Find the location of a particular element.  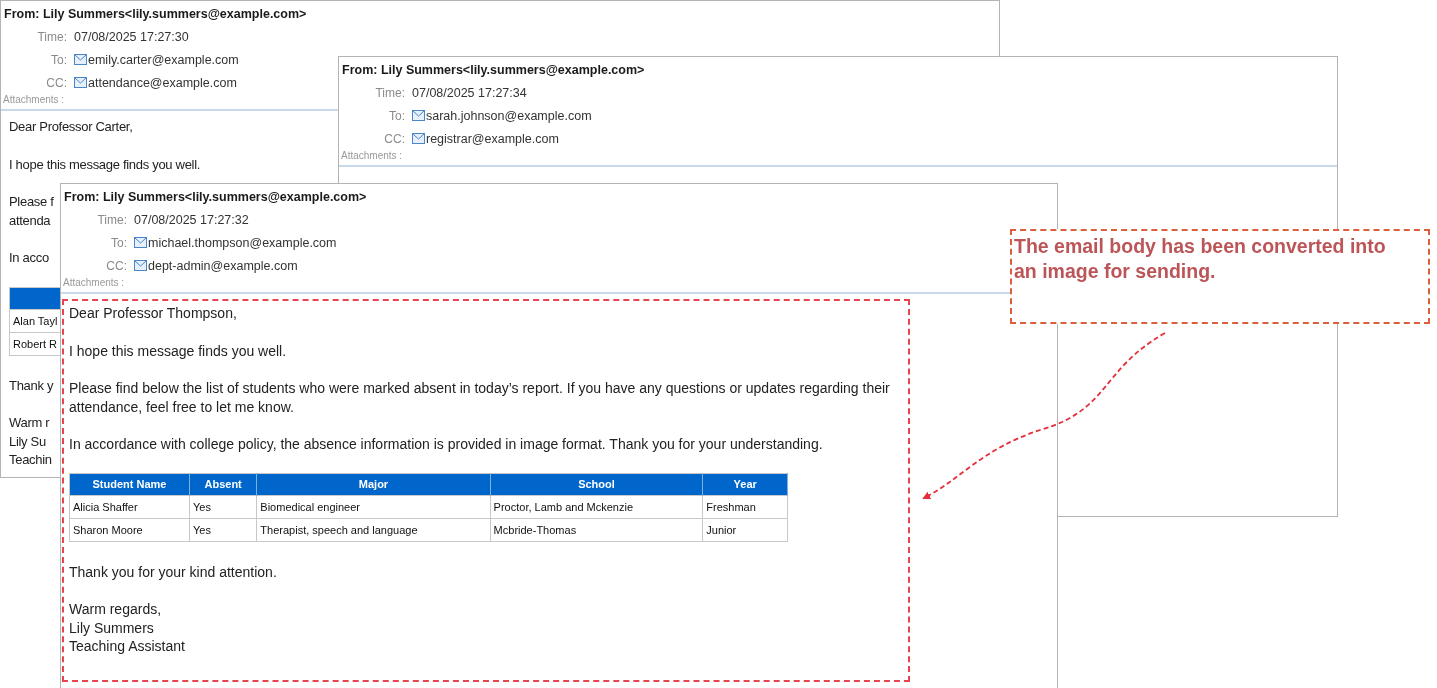

body-text: Teaching Assistant is located at coordinates (127, 646).